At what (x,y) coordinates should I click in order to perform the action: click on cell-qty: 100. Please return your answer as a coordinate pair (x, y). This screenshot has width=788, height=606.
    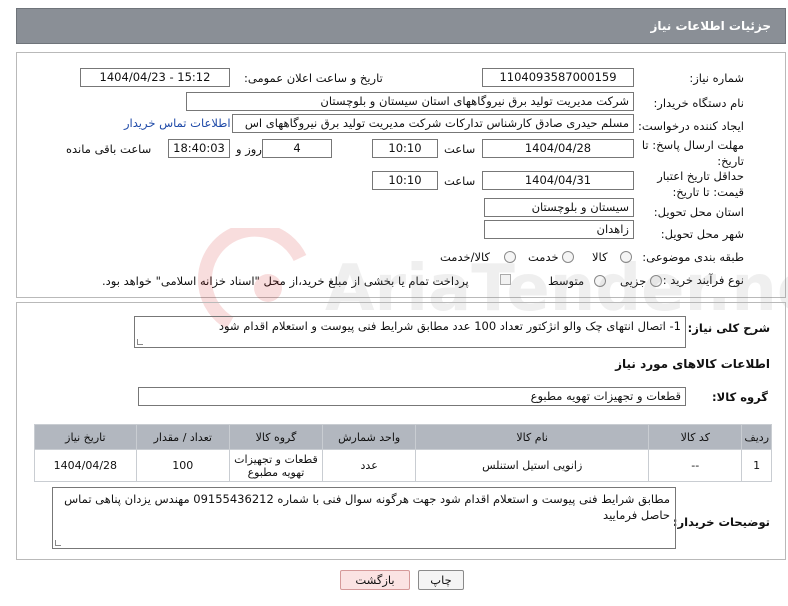
    Looking at the image, I should click on (182, 465).